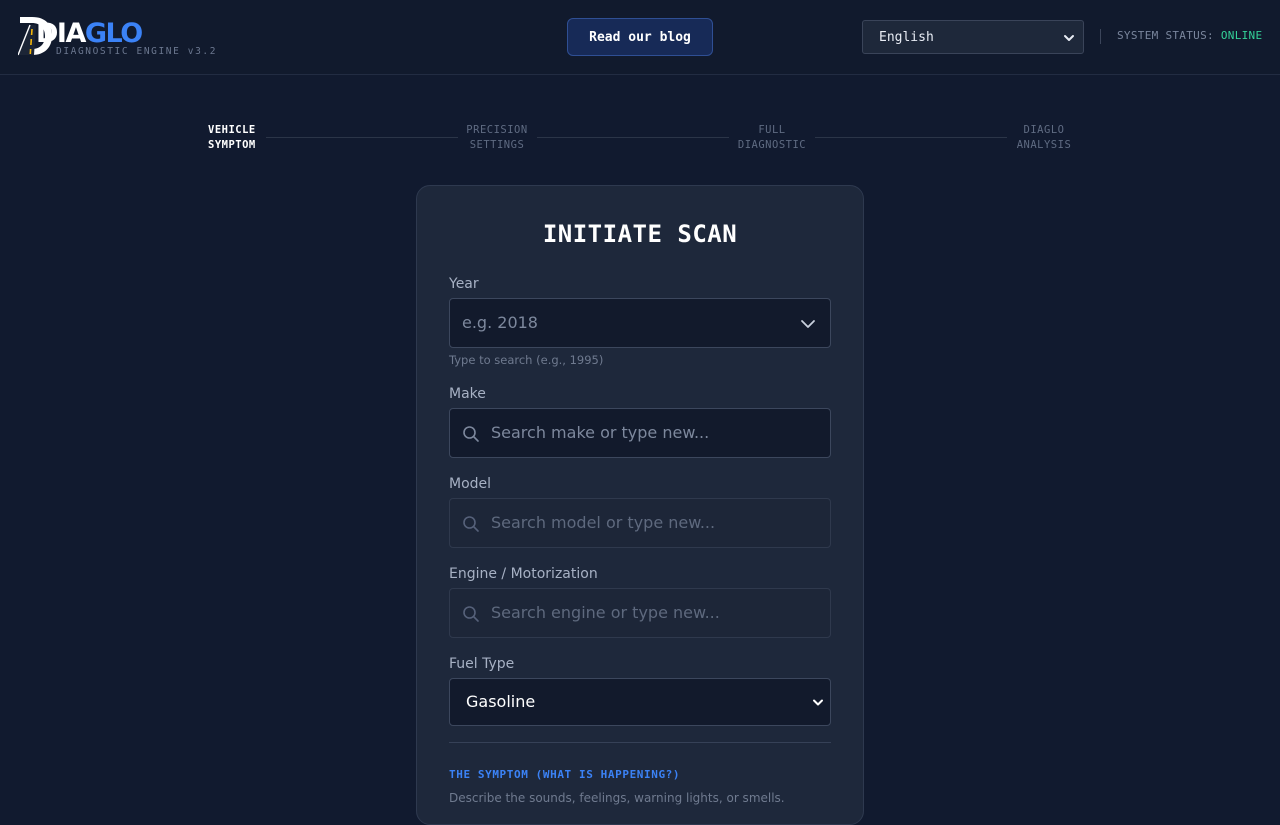  What do you see at coordinates (1044, 130) in the screenshot?
I see `step-label-line1: DIAGLO` at bounding box center [1044, 130].